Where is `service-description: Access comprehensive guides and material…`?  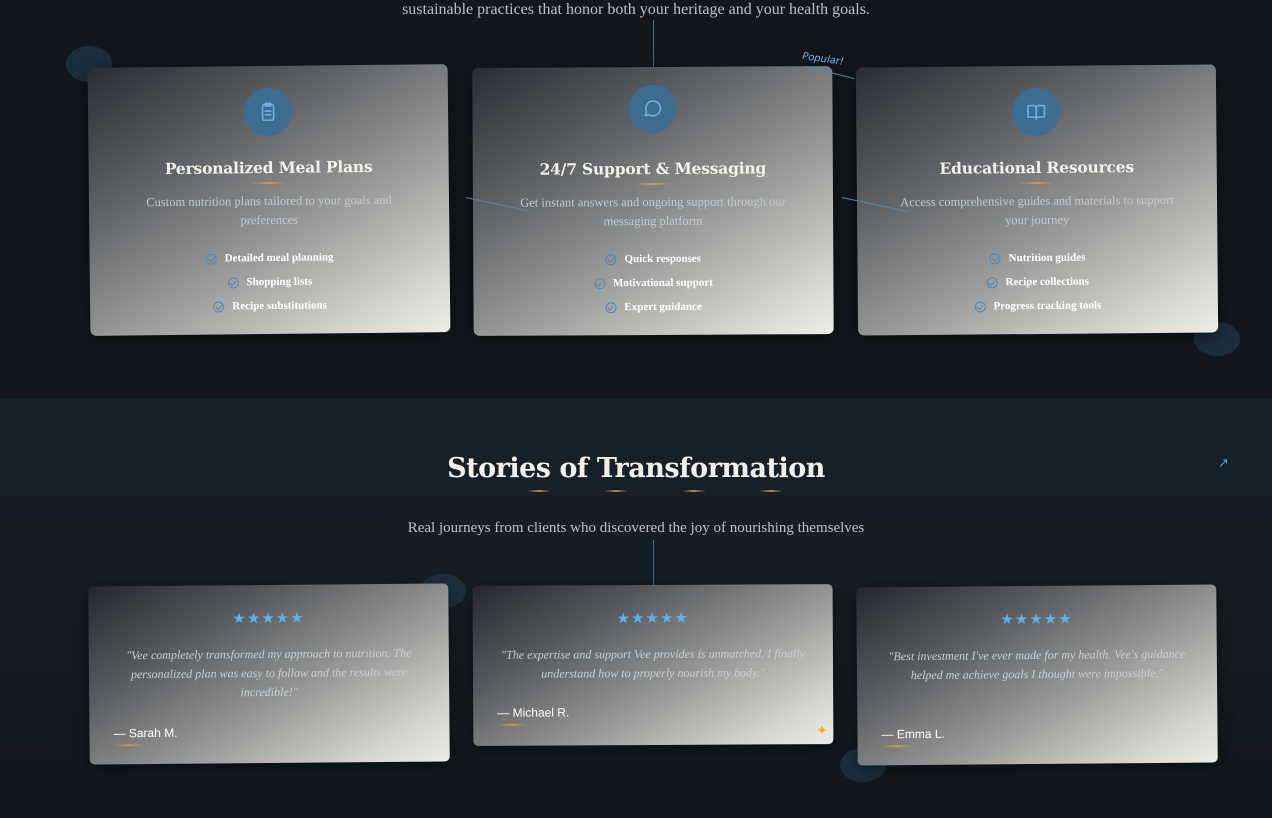
service-description: Access comprehensive guides and material… is located at coordinates (1037, 210).